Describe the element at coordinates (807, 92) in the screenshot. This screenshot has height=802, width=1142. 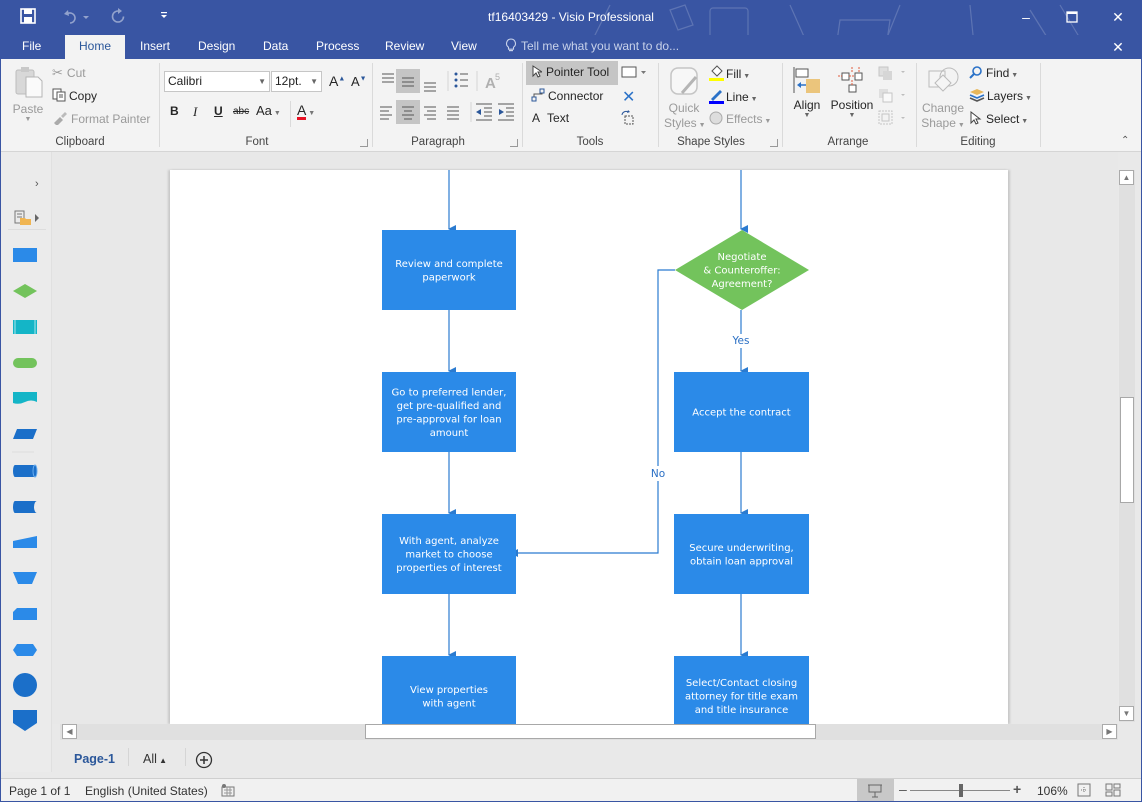
I see `align-button: Align ▼` at that location.